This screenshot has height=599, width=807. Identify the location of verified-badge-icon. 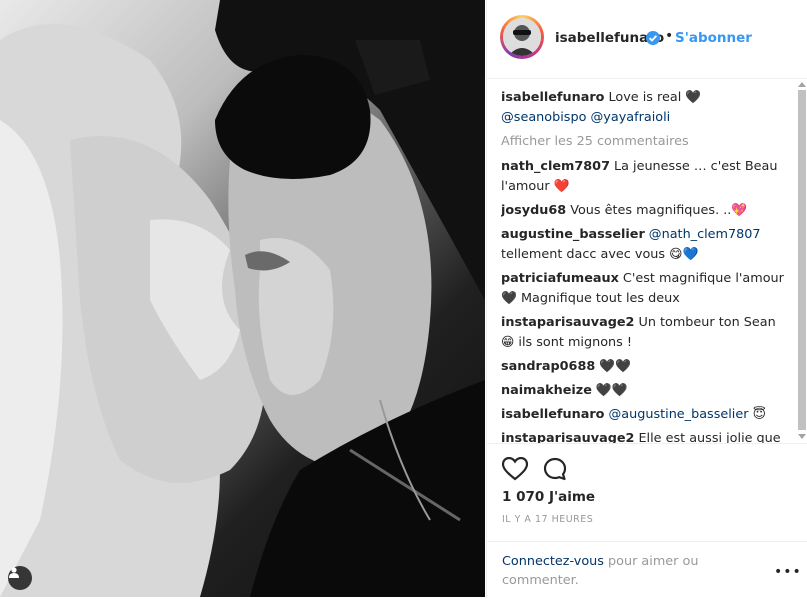
(653, 38).